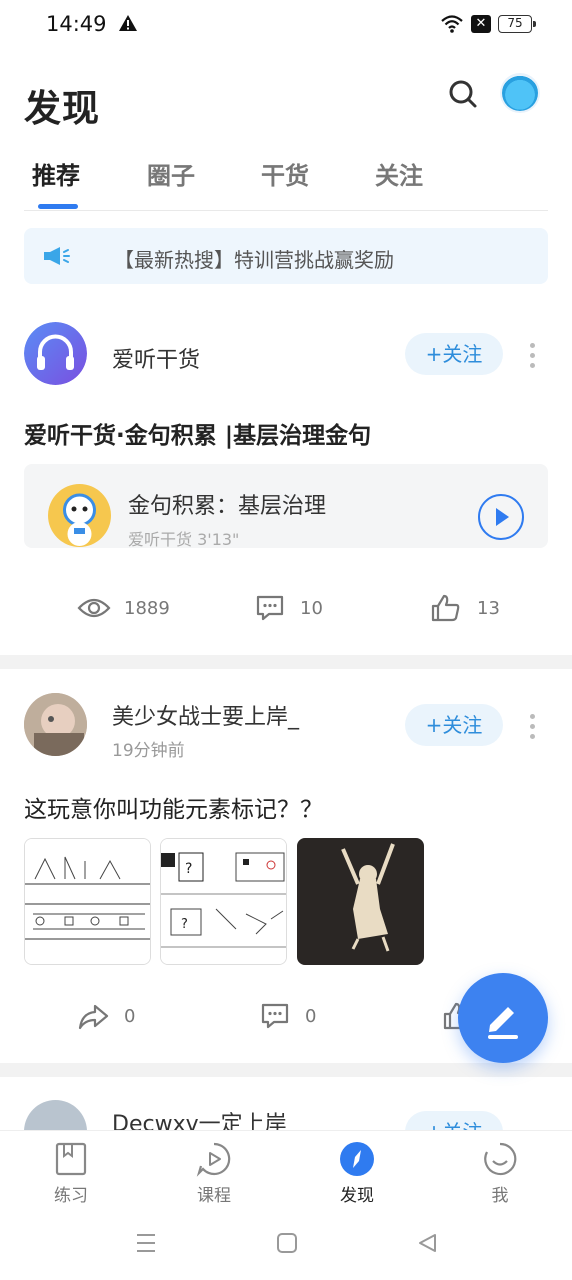 The image size is (572, 1280). What do you see at coordinates (286, 210) in the screenshot?
I see `divider` at bounding box center [286, 210].